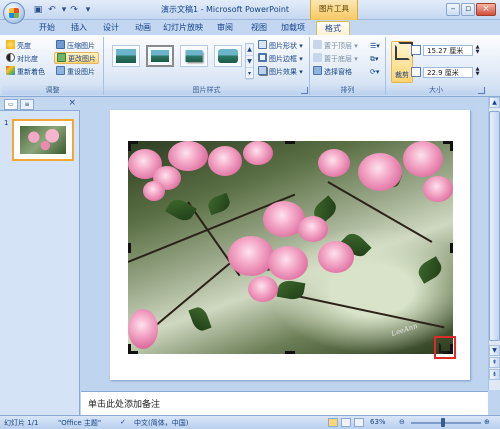 The image size is (500, 429). I want to click on arrange-group: 置于顶层 ▾ 置于底层 ▾ 选择窗格 ☰▾ ⧉▾ ⟳▾ 排列, so click(348, 66).